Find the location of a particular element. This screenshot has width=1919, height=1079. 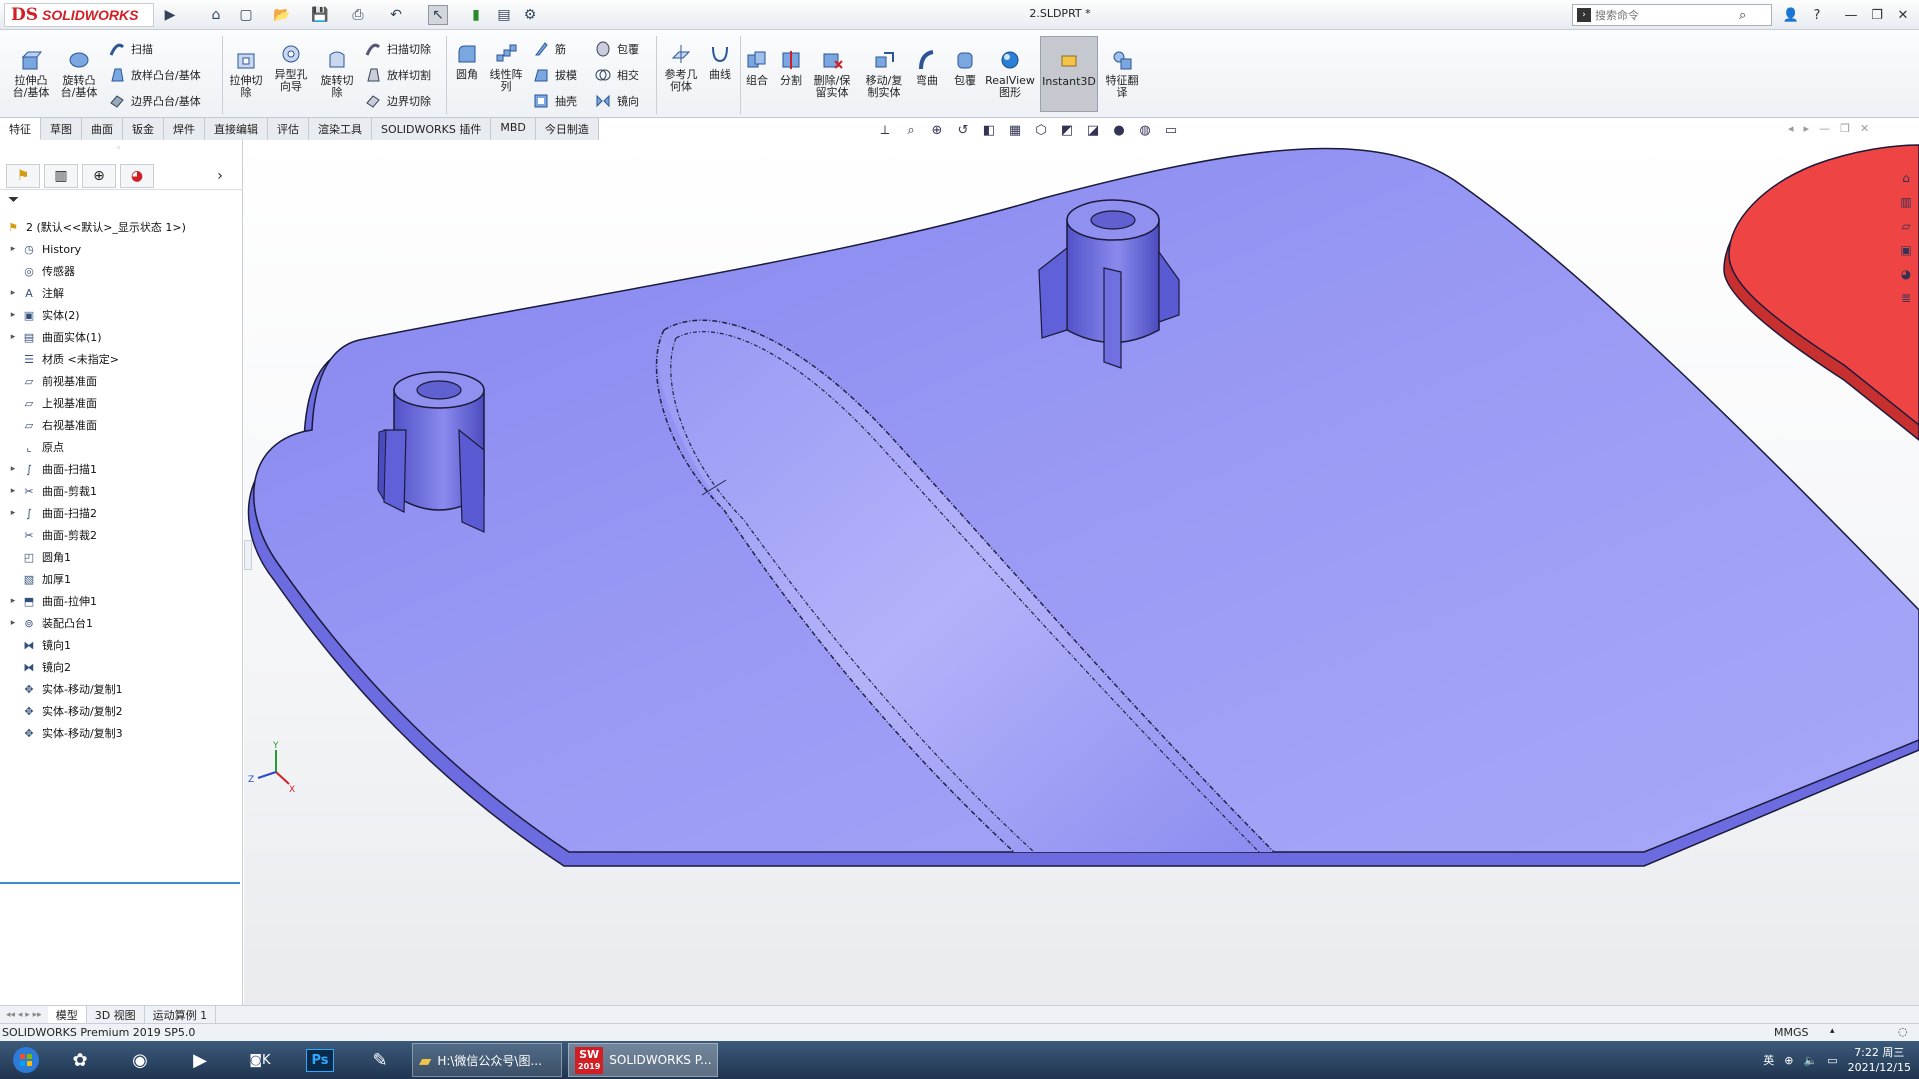

tab-render-tools: 渲染工具 is located at coordinates (340, 129).